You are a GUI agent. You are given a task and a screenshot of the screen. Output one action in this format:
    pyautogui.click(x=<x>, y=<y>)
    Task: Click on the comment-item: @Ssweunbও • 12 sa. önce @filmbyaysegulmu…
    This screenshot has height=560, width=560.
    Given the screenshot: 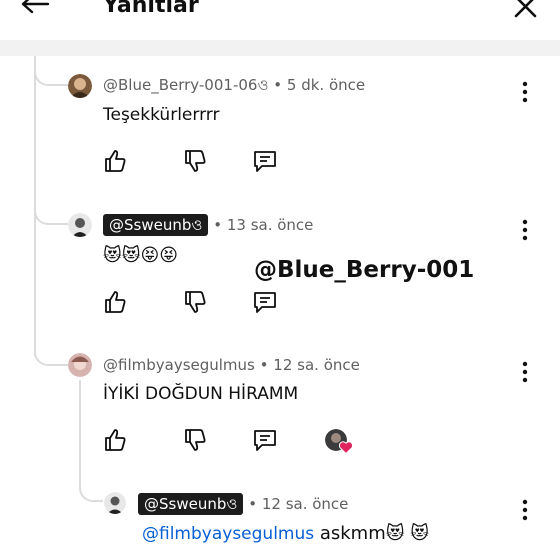 What is the action you would take?
    pyautogui.click(x=280, y=526)
    